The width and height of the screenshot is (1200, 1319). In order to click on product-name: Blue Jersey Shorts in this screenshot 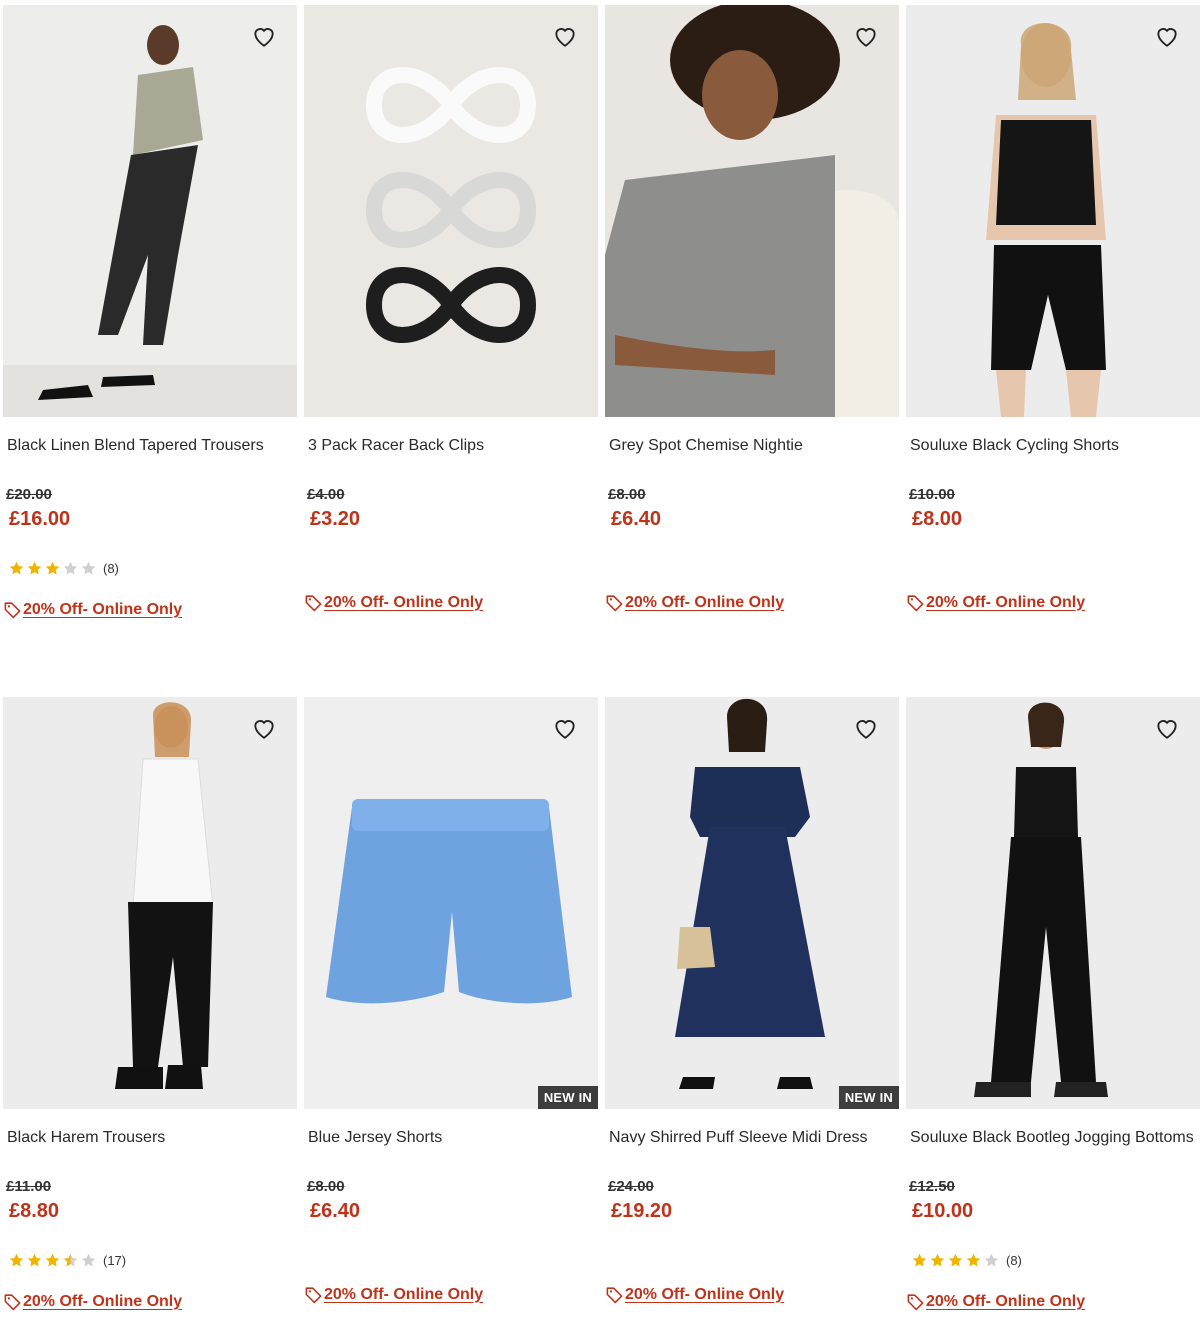, I will do `click(453, 1138)`.